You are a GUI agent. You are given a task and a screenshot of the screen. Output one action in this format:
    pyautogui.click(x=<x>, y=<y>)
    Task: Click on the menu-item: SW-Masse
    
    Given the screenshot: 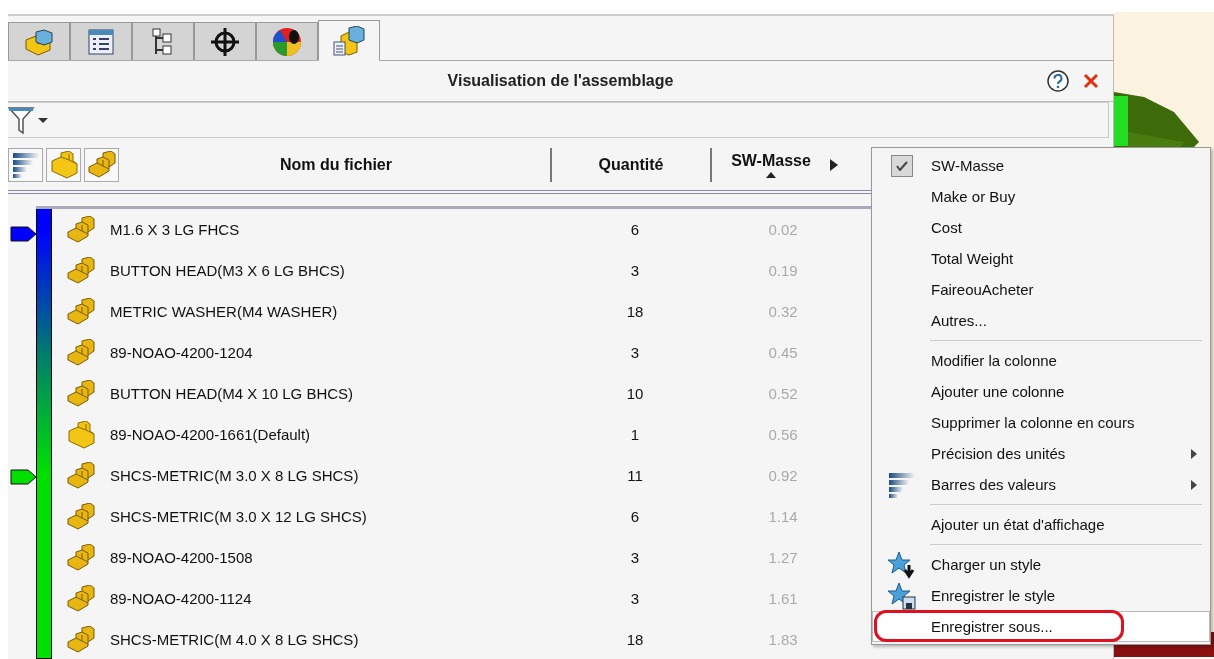 What is the action you would take?
    pyautogui.click(x=1041, y=165)
    